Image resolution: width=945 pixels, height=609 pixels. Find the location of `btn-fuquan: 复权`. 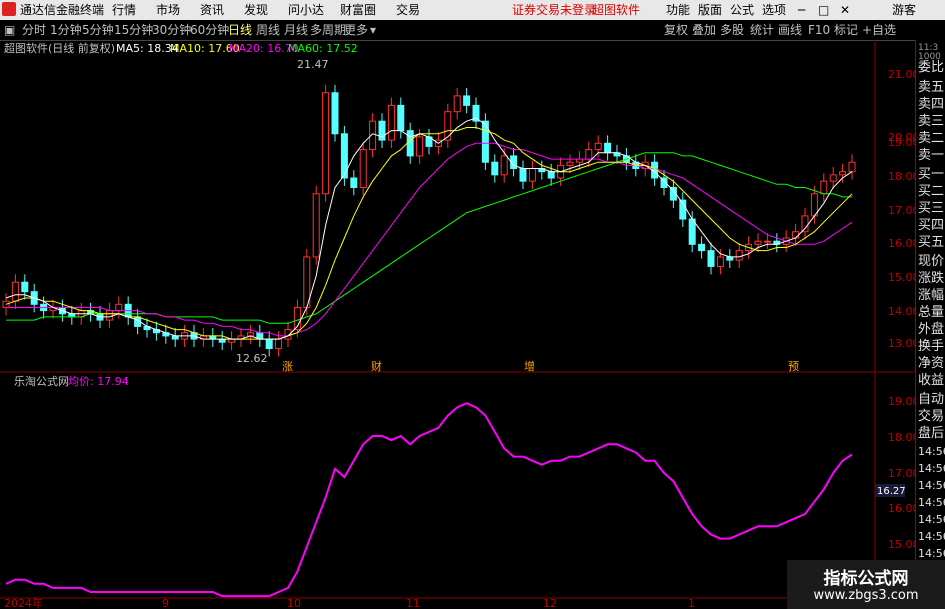

btn-fuquan: 复权 is located at coordinates (676, 30).